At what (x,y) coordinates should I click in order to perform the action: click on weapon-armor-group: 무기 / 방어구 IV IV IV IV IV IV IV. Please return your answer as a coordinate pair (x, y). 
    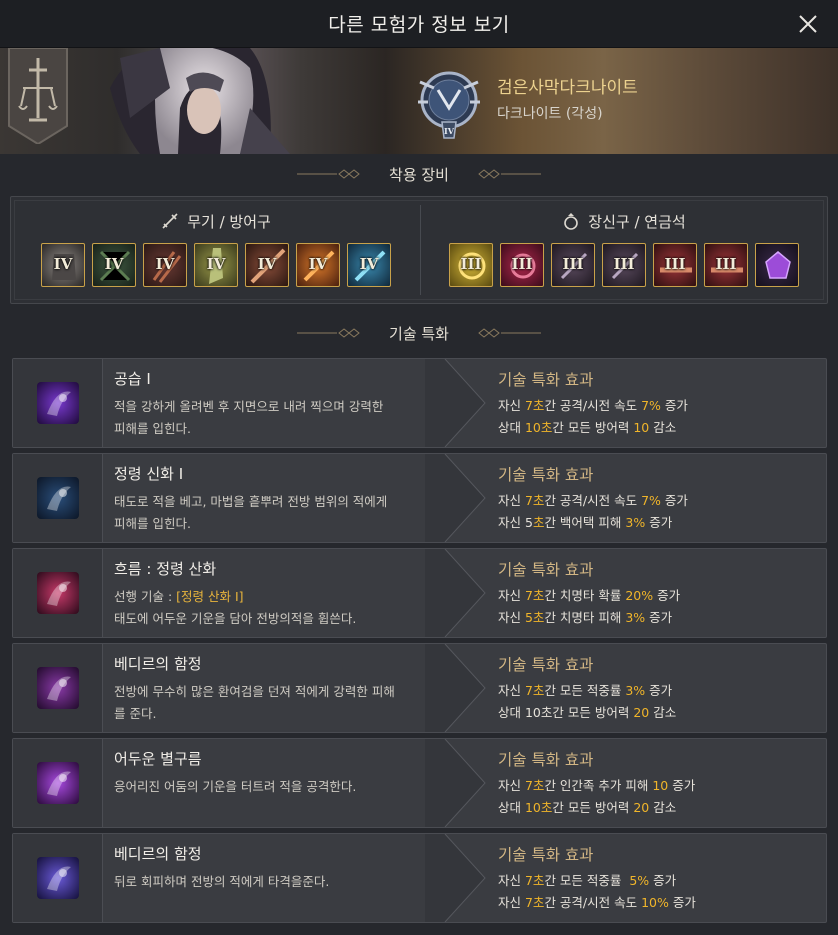
    Looking at the image, I should click on (216, 249).